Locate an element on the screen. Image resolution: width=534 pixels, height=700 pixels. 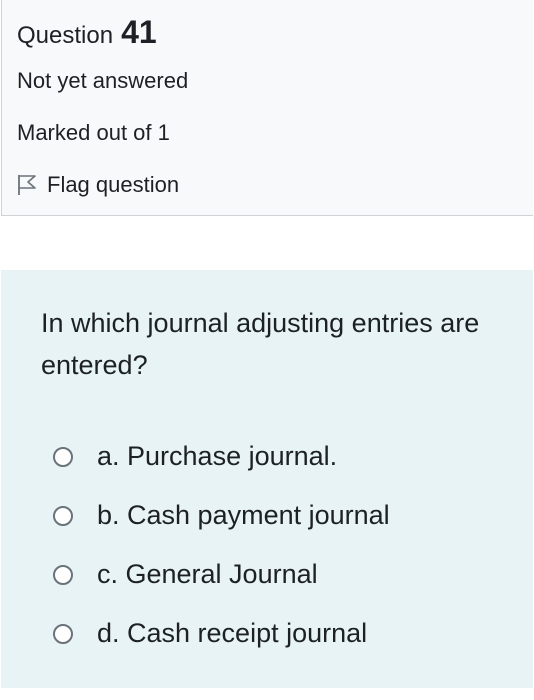
answer-label-b: b. Cash payment journal is located at coordinates (243, 515).